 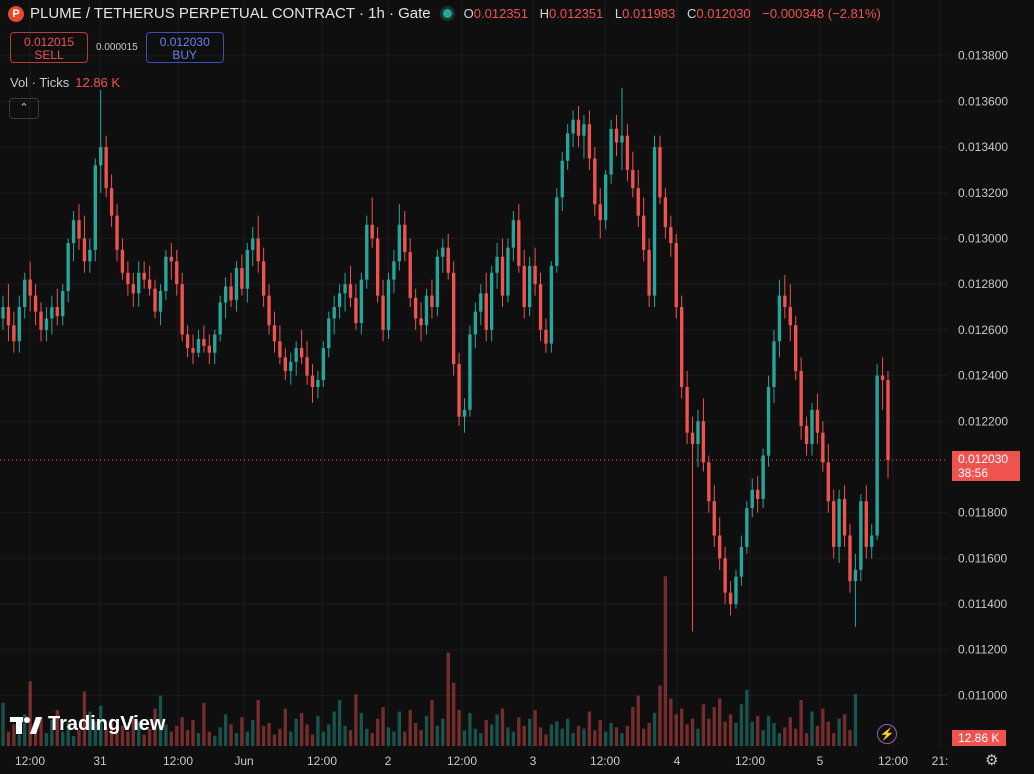 I want to click on sell-button: 0.012015 SELL, so click(x=49, y=47).